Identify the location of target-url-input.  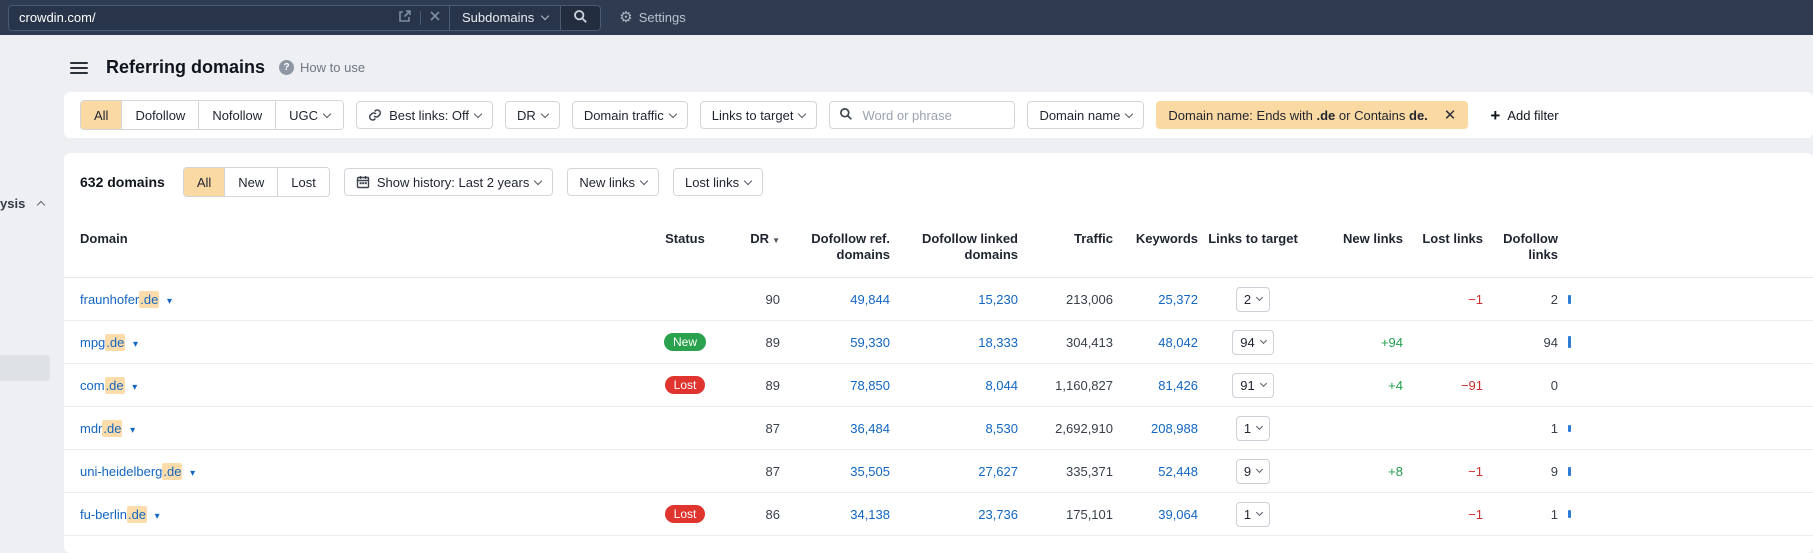
(207, 17).